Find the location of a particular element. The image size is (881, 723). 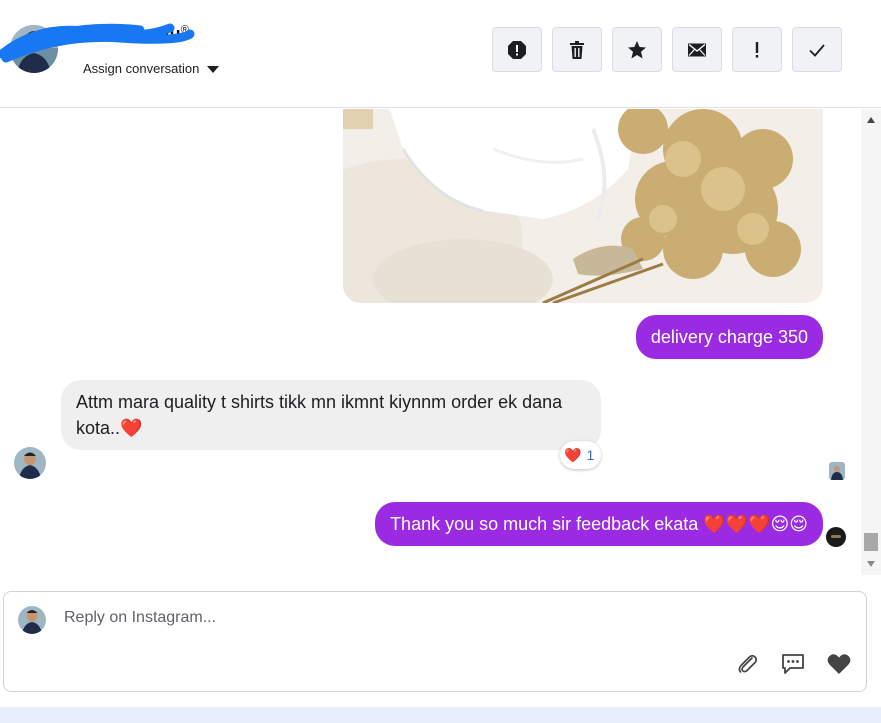

page-avatar is located at coordinates (836, 537).